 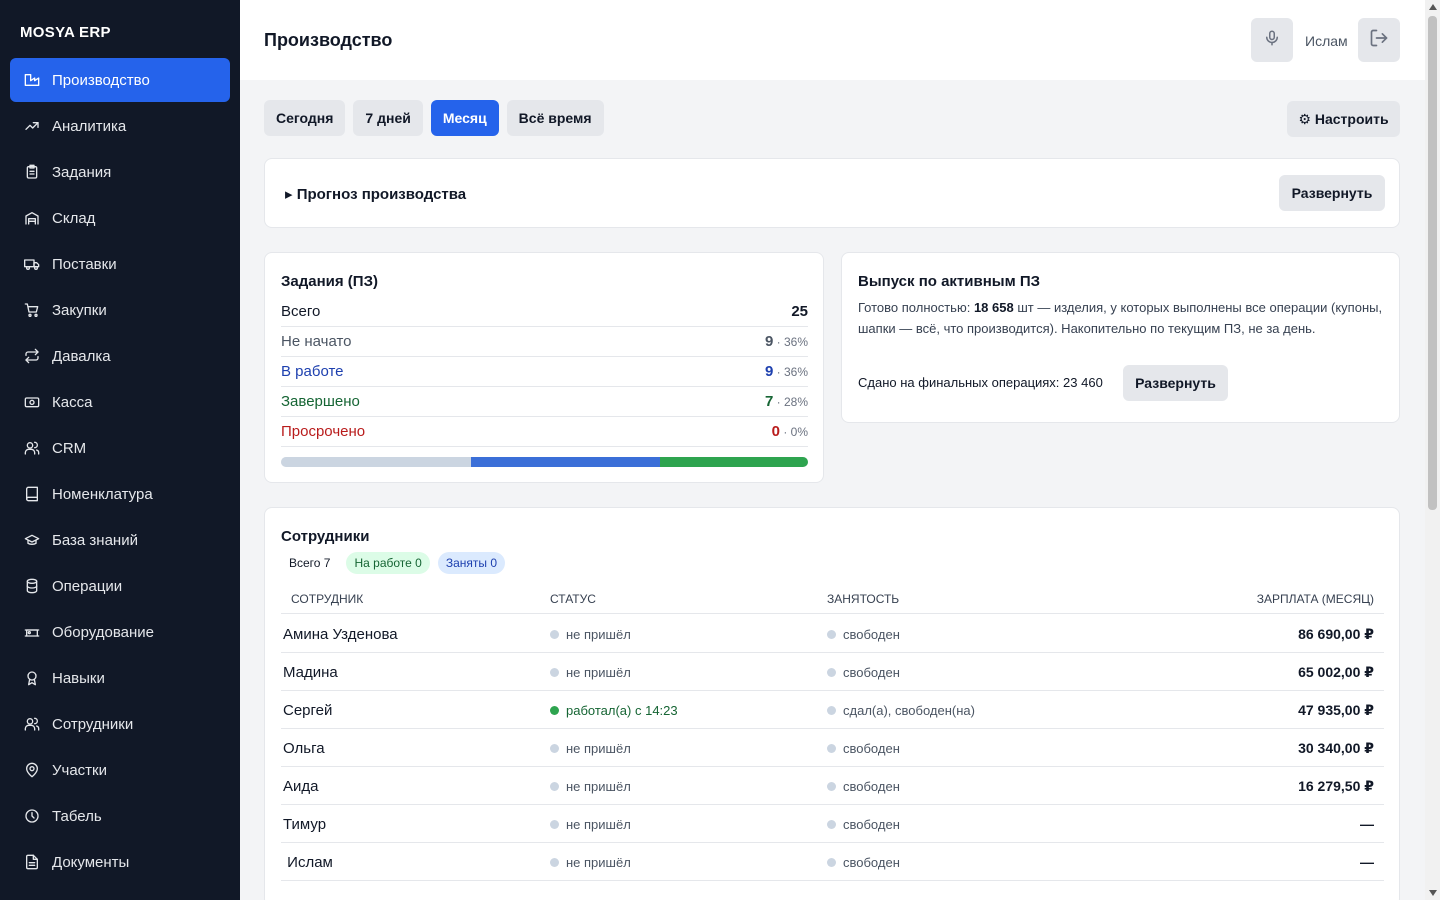 What do you see at coordinates (32, 80) in the screenshot?
I see `factory-icon` at bounding box center [32, 80].